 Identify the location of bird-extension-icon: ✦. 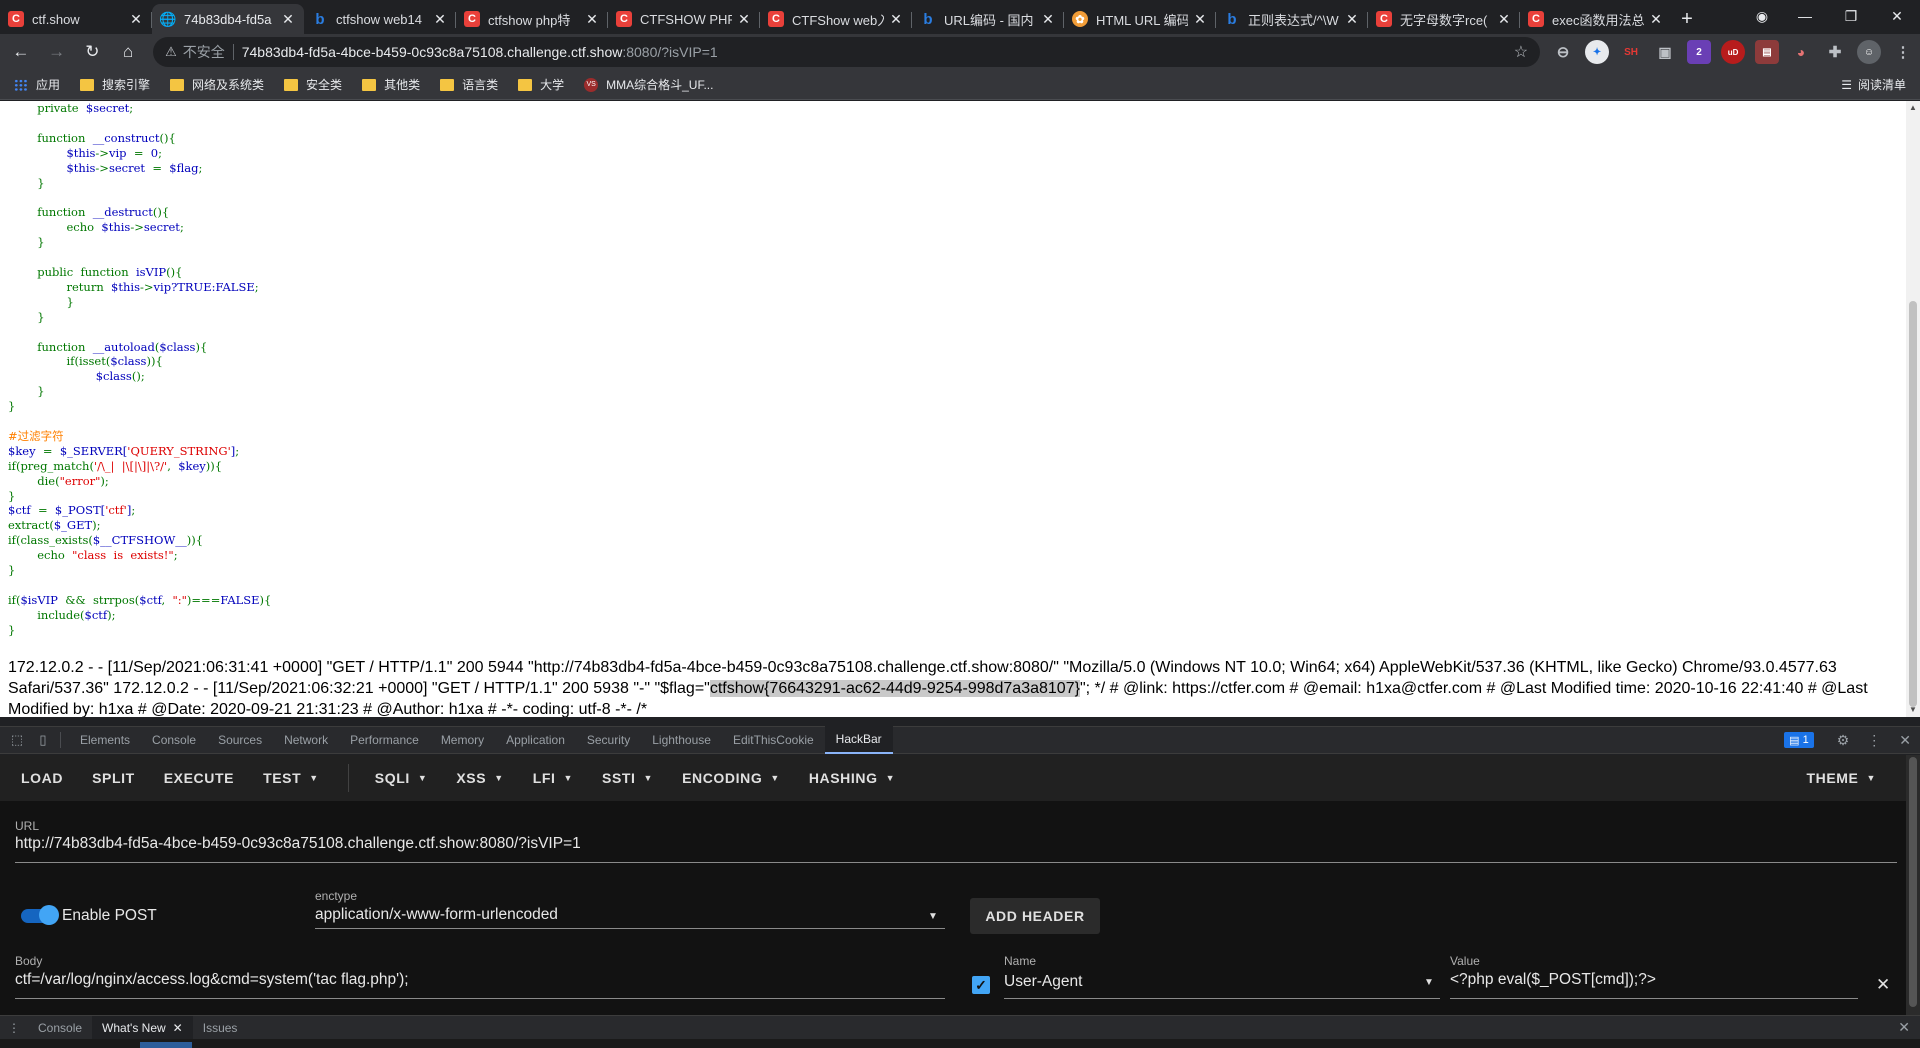
(1597, 52).